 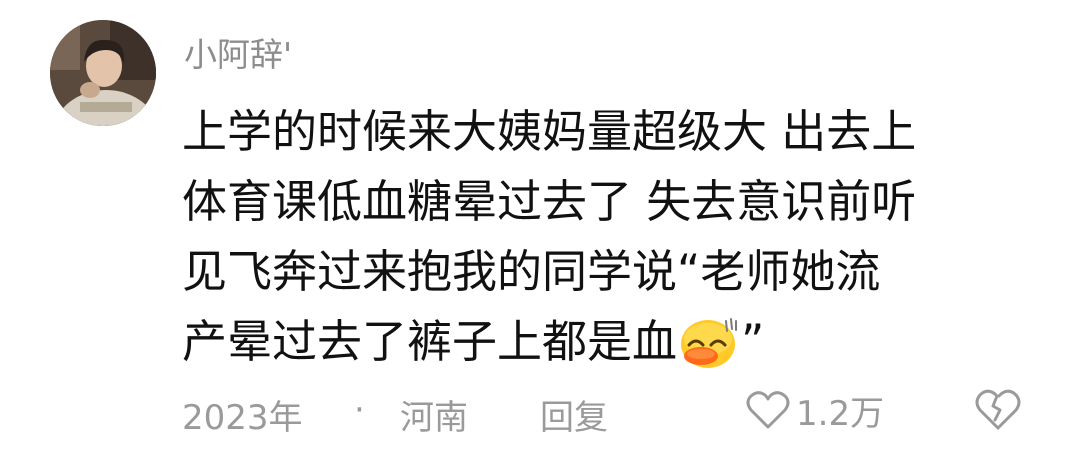 What do you see at coordinates (753, 341) in the screenshot?
I see `closing-quote: ”` at bounding box center [753, 341].